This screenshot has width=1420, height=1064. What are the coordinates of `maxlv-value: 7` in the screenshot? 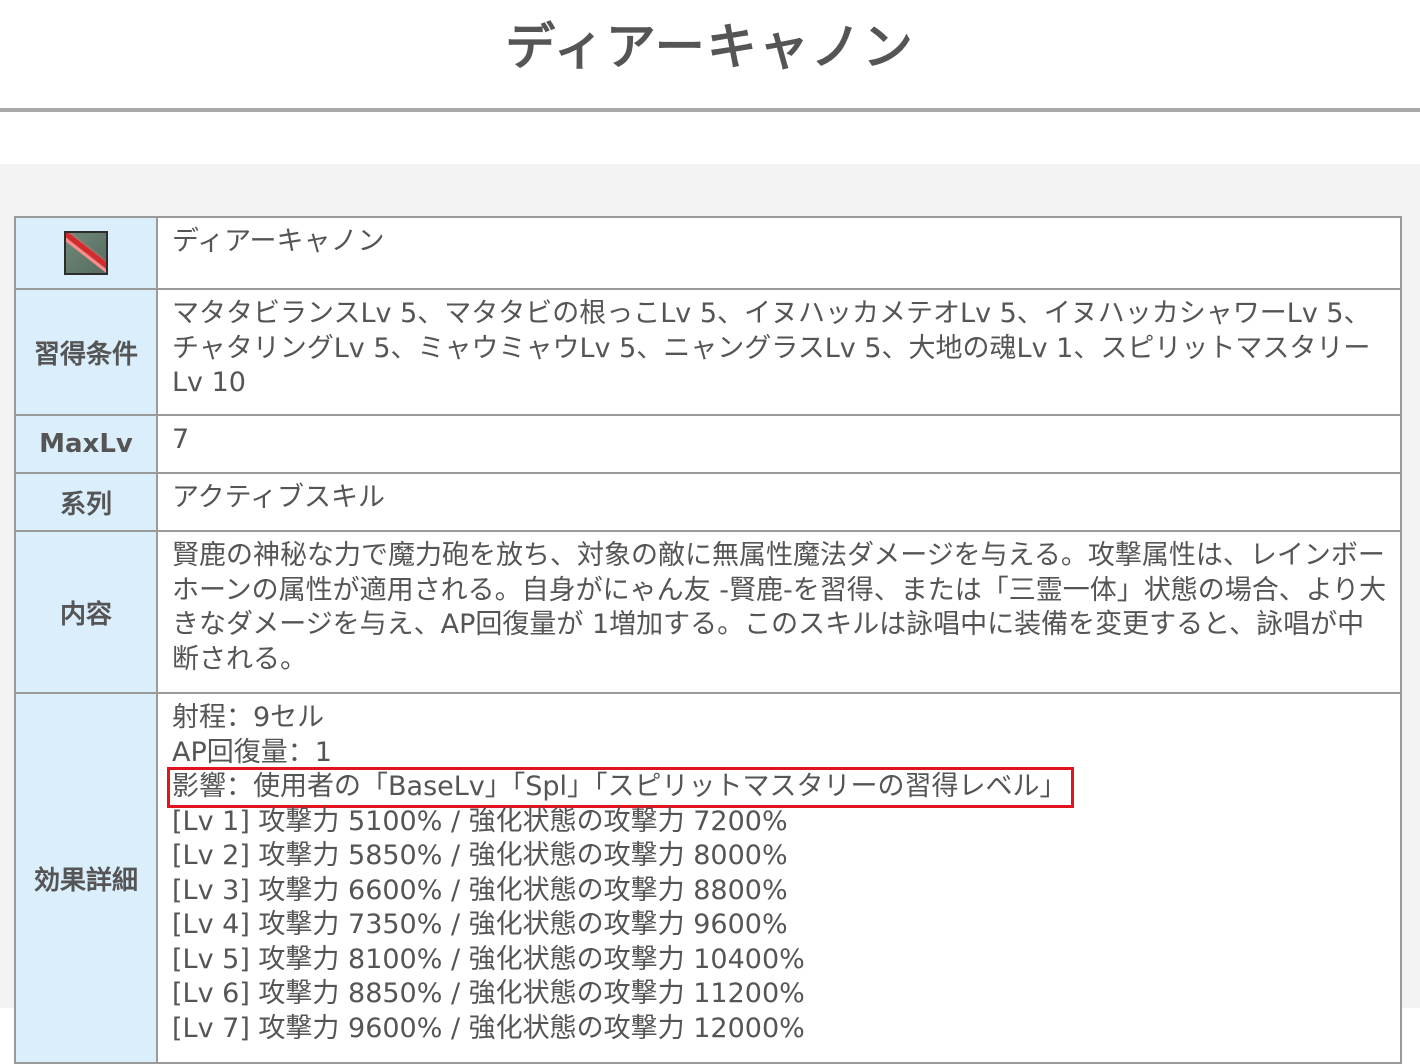 It's located at (779, 444).